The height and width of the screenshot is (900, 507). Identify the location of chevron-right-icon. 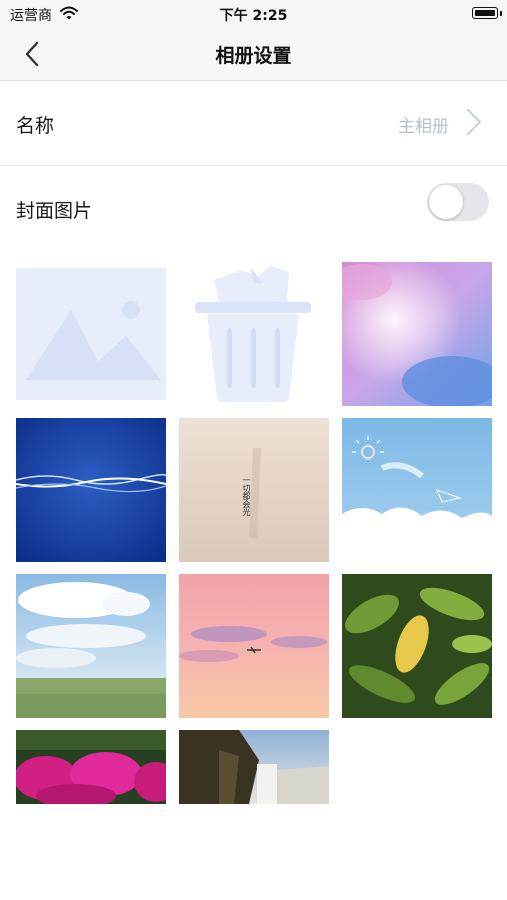
(474, 122).